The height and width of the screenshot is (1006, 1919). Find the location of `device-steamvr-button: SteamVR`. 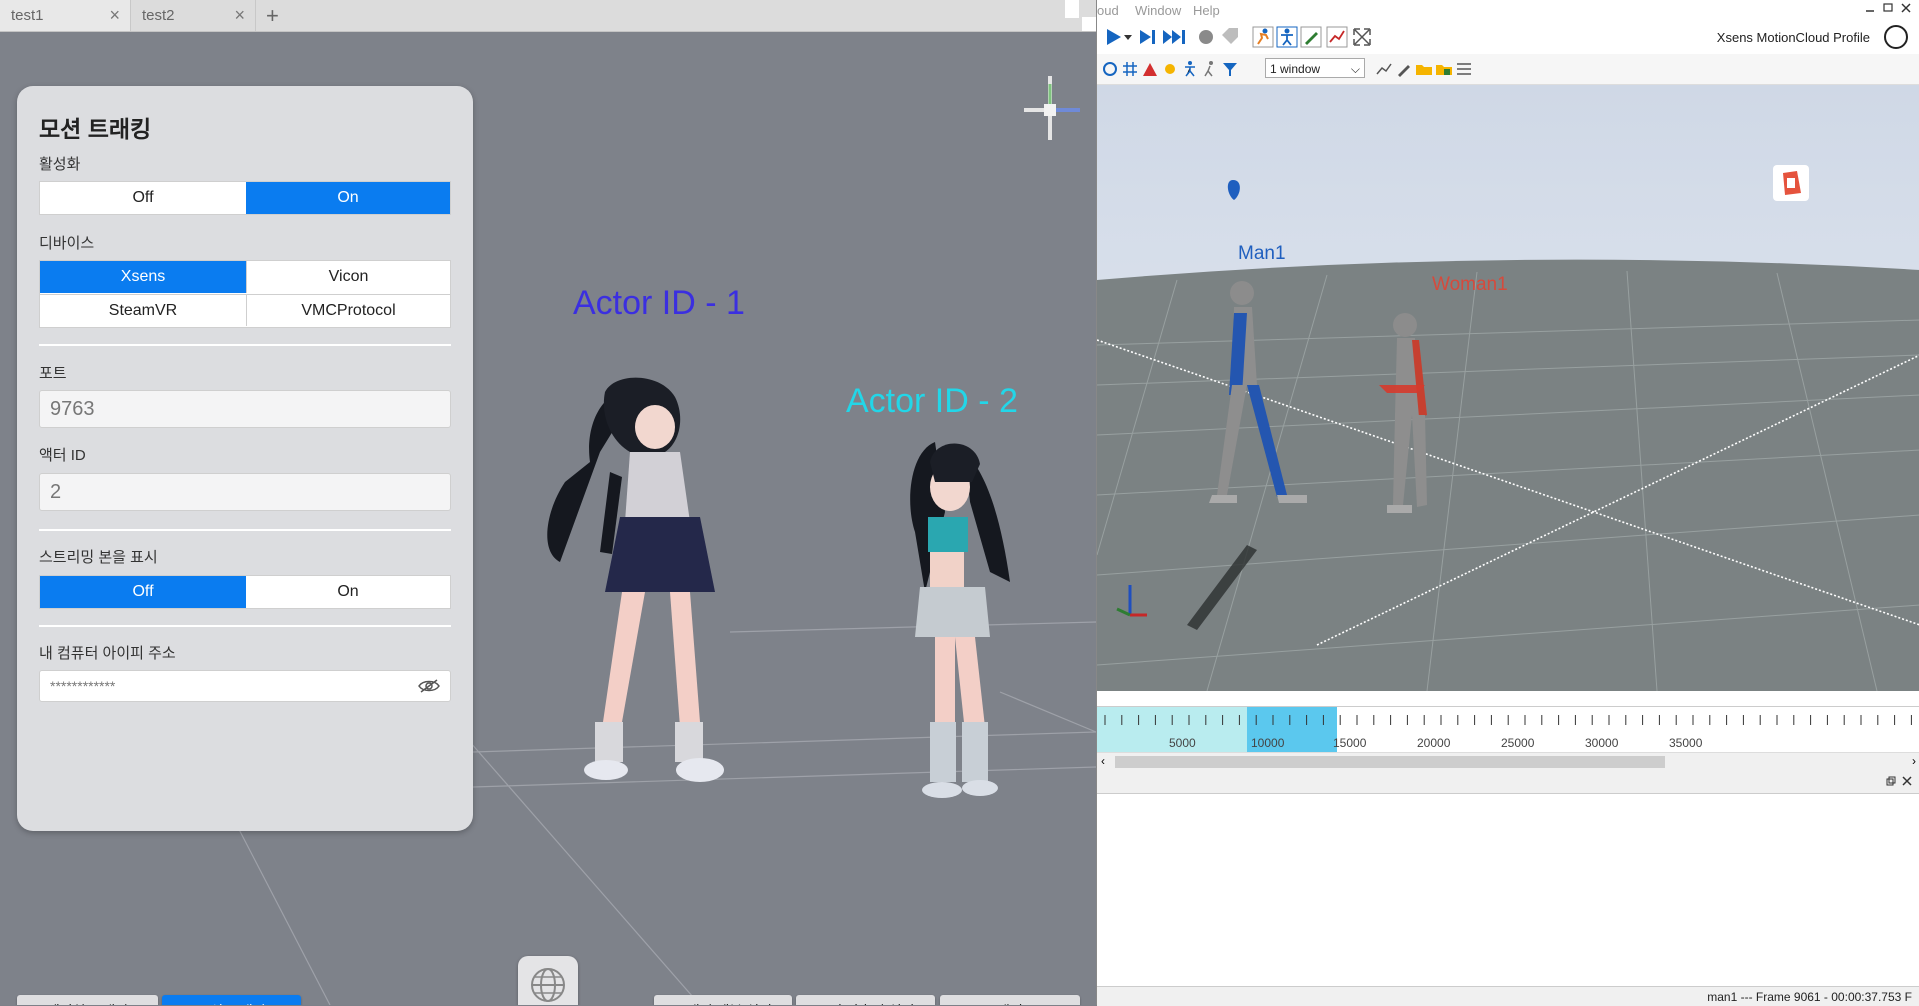

device-steamvr-button: SteamVR is located at coordinates (143, 310).